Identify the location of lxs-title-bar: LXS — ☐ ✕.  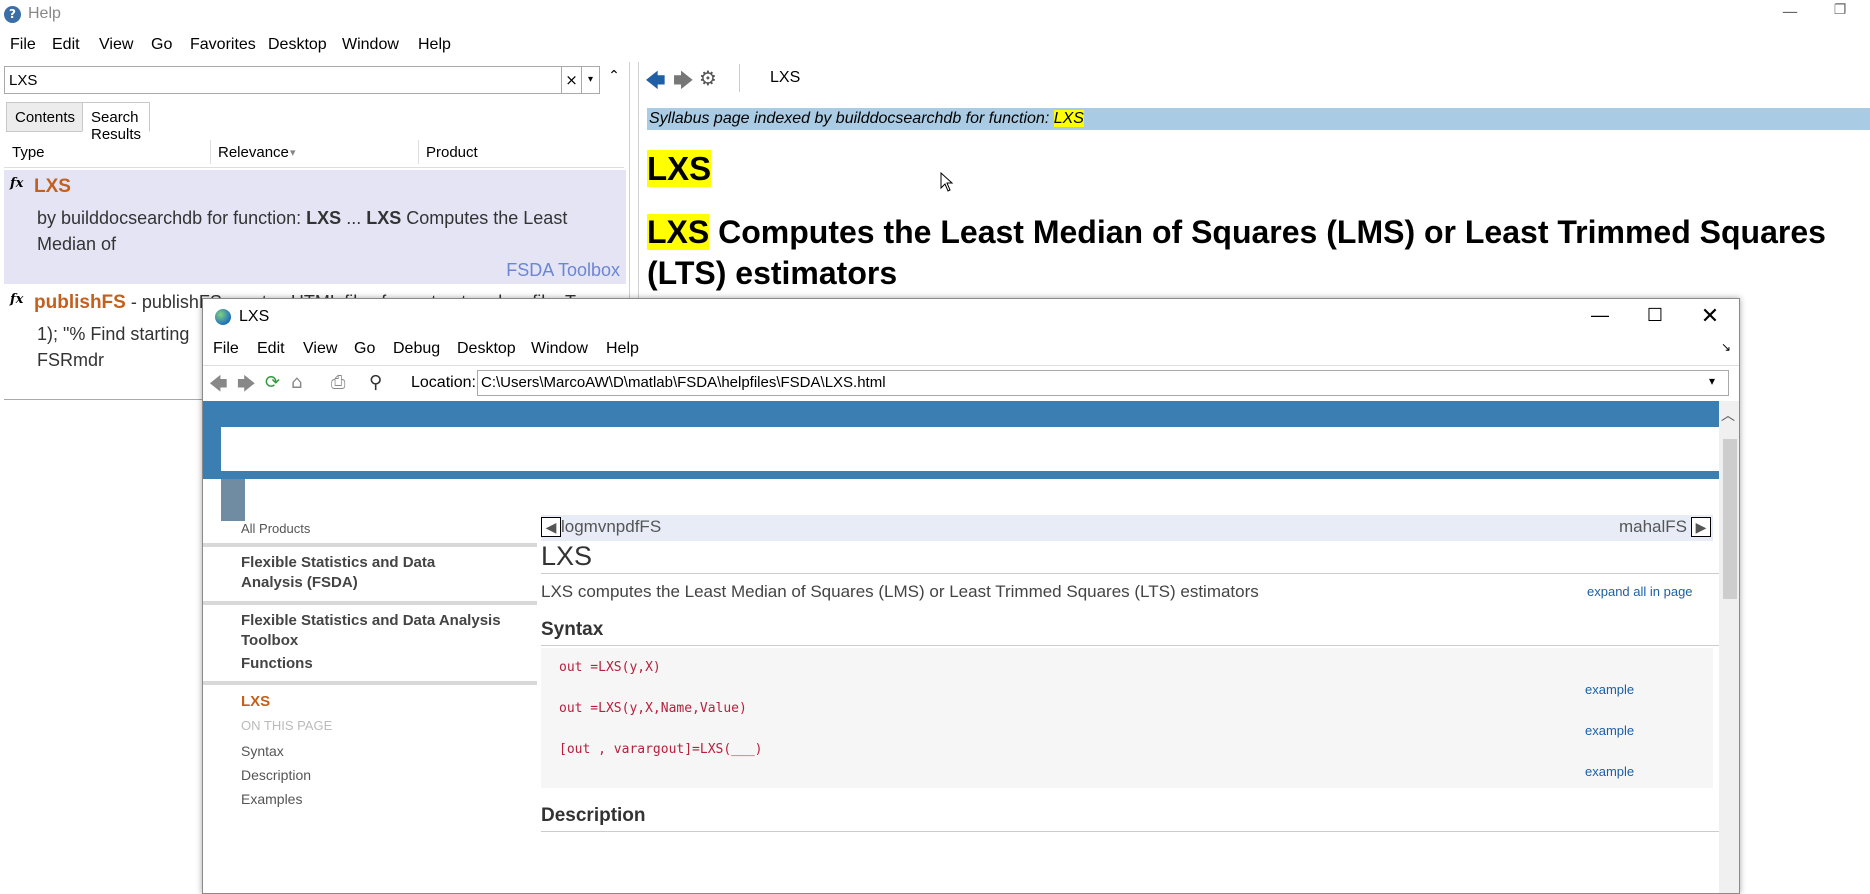
(971, 317).